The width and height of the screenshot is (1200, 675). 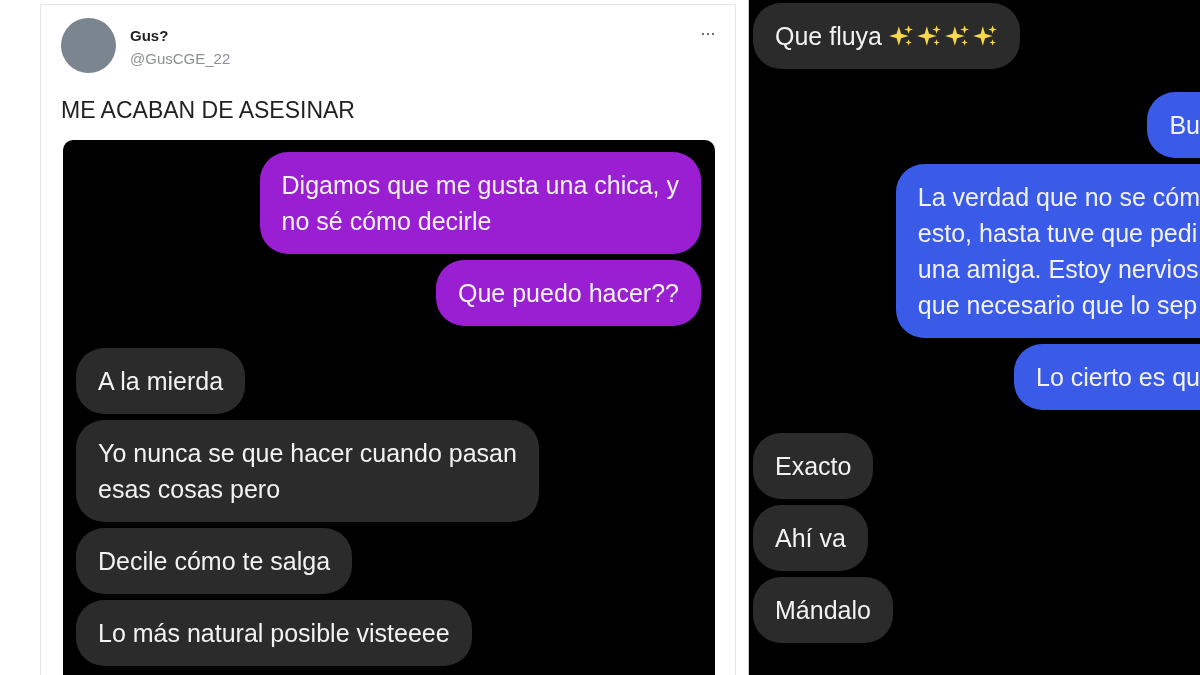 What do you see at coordinates (480, 203) in the screenshot?
I see `message-bubble: Digamos que me gusta una chica, y no sé cómo decirle` at bounding box center [480, 203].